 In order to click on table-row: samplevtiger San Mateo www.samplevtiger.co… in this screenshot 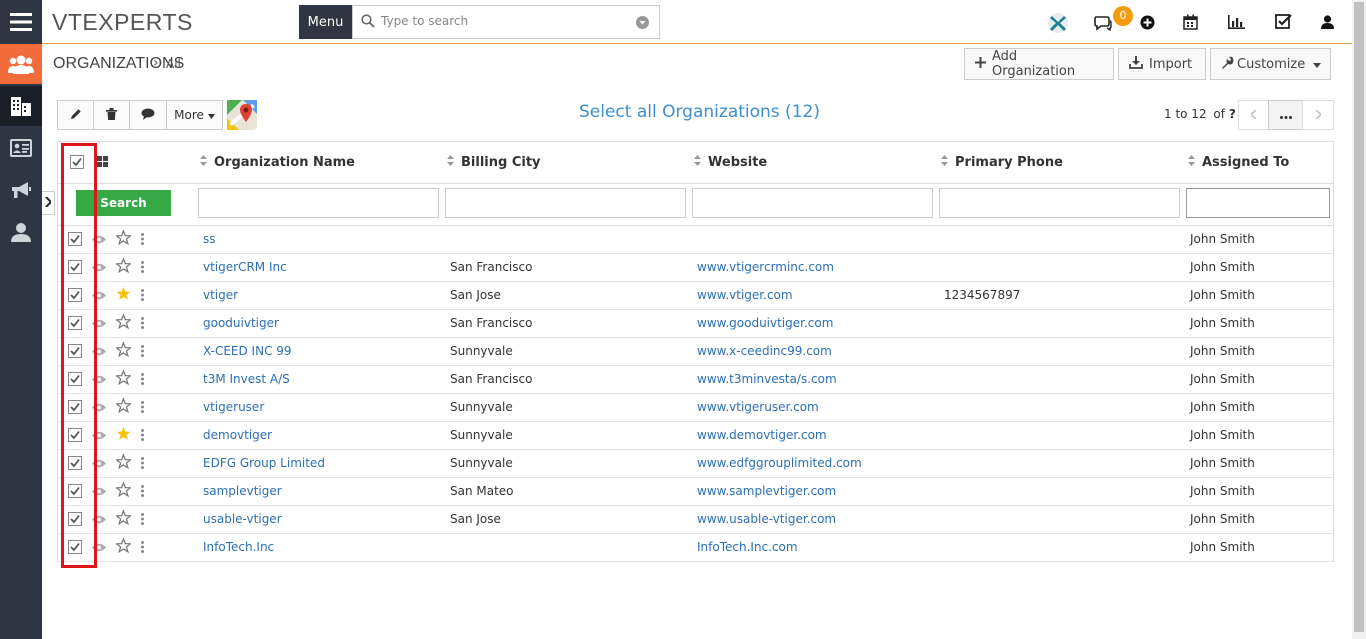, I will do `click(695, 492)`.